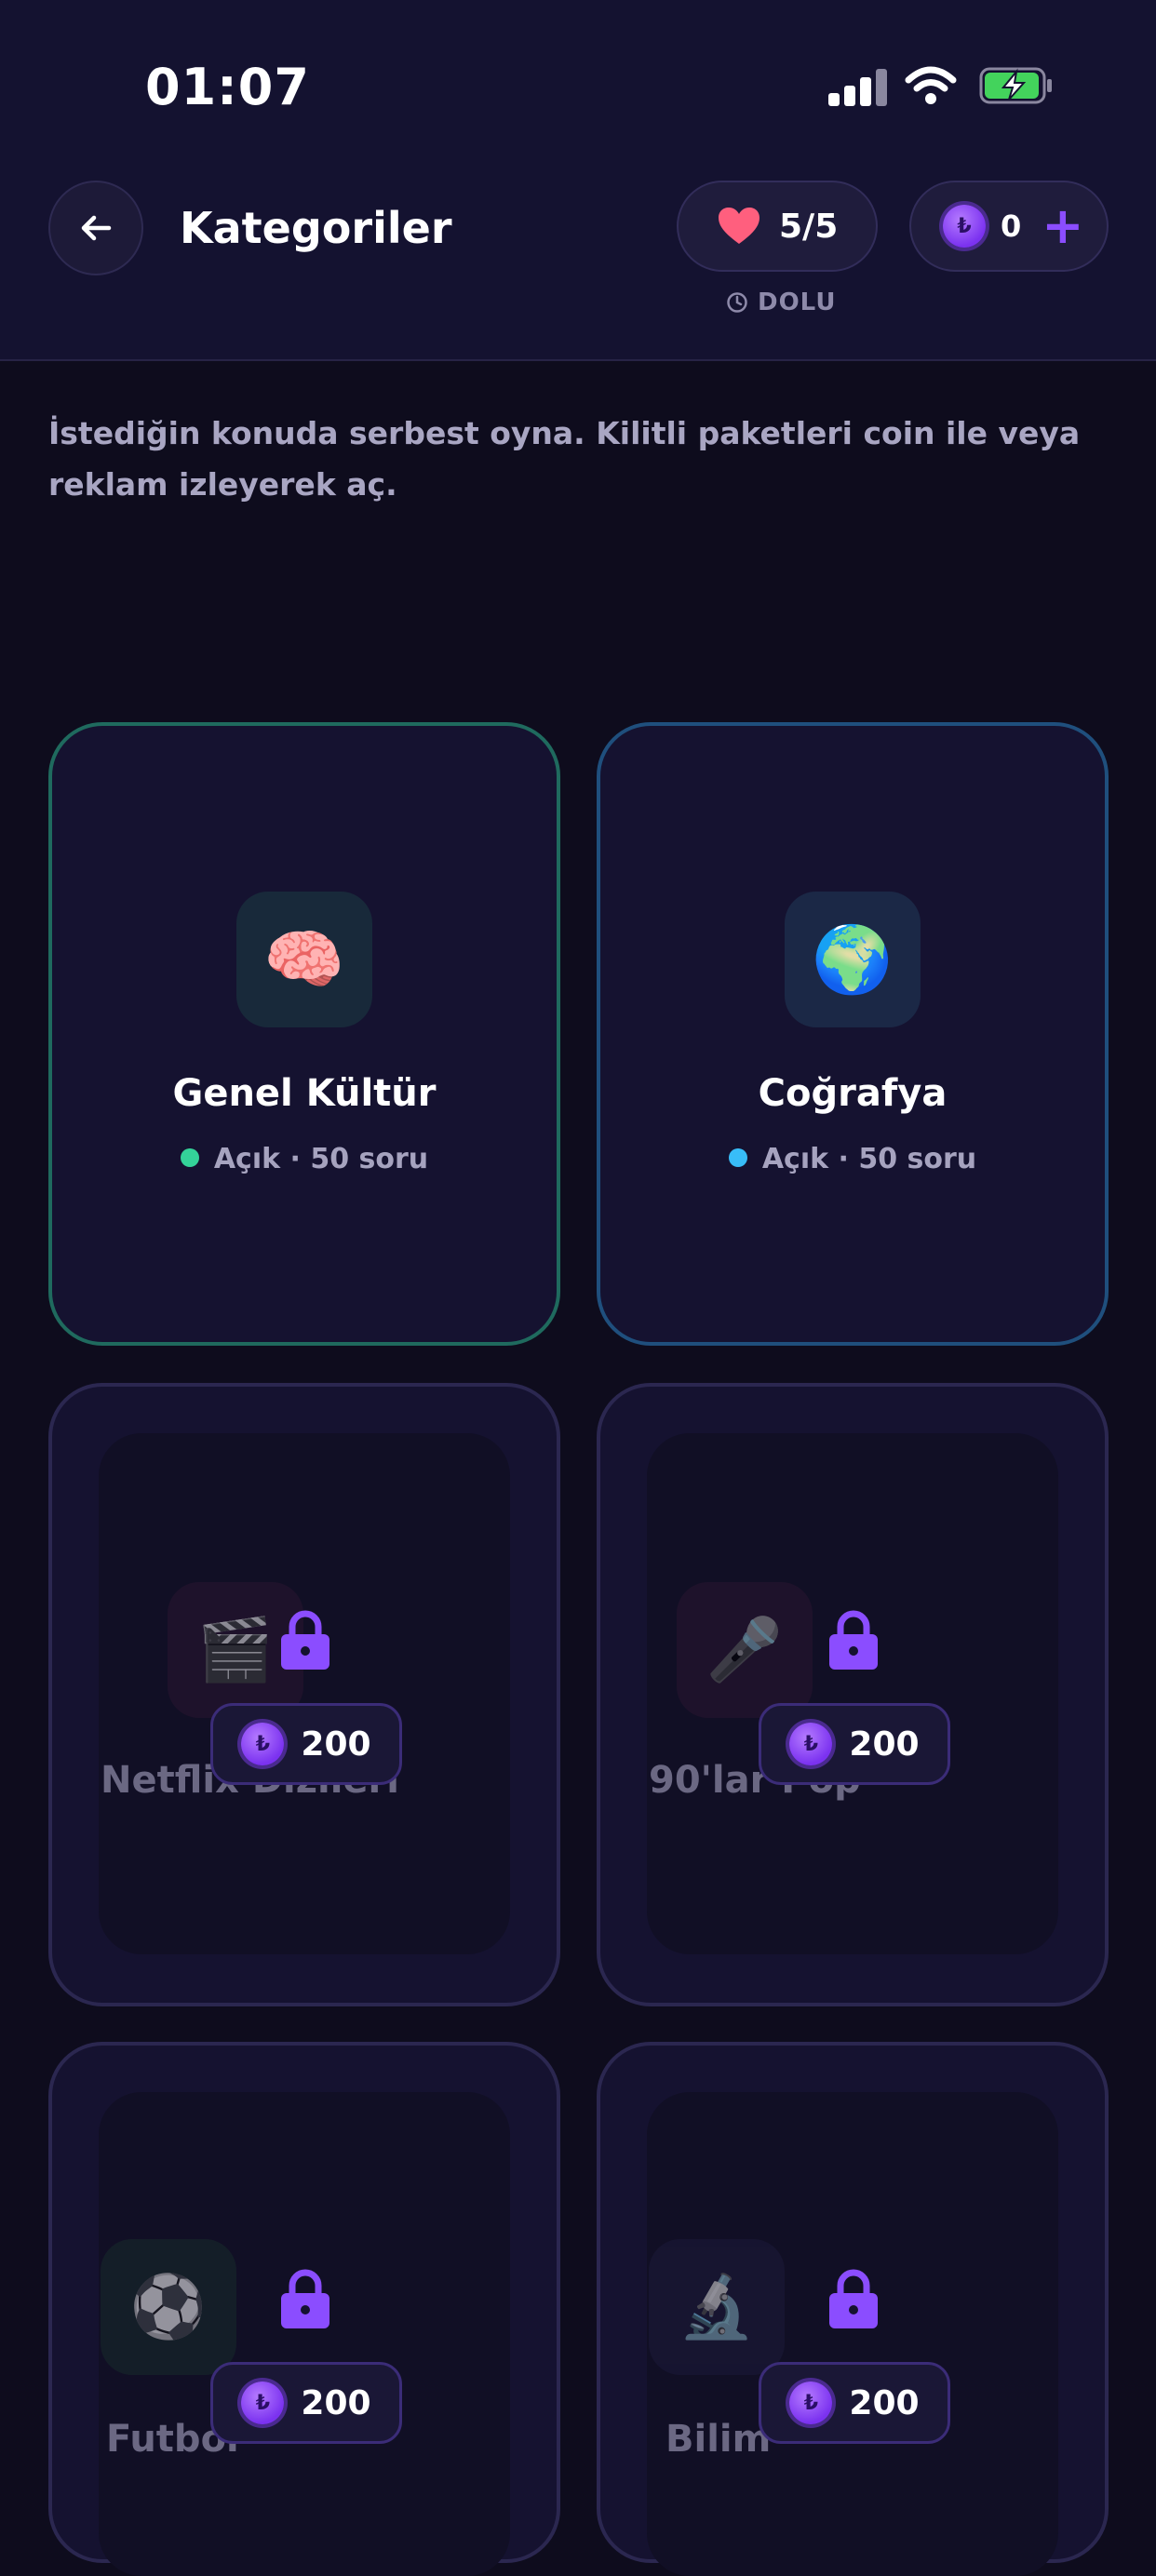 The image size is (1156, 2576). I want to click on microscope-icon: 🔬, so click(717, 2307).